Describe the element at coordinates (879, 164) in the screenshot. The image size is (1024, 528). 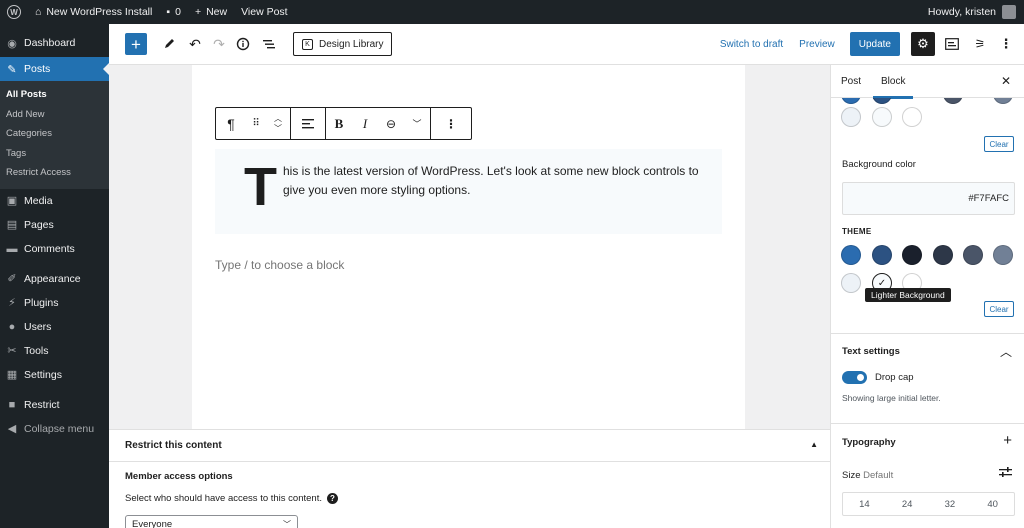
I see `background-color-label: Background color` at that location.